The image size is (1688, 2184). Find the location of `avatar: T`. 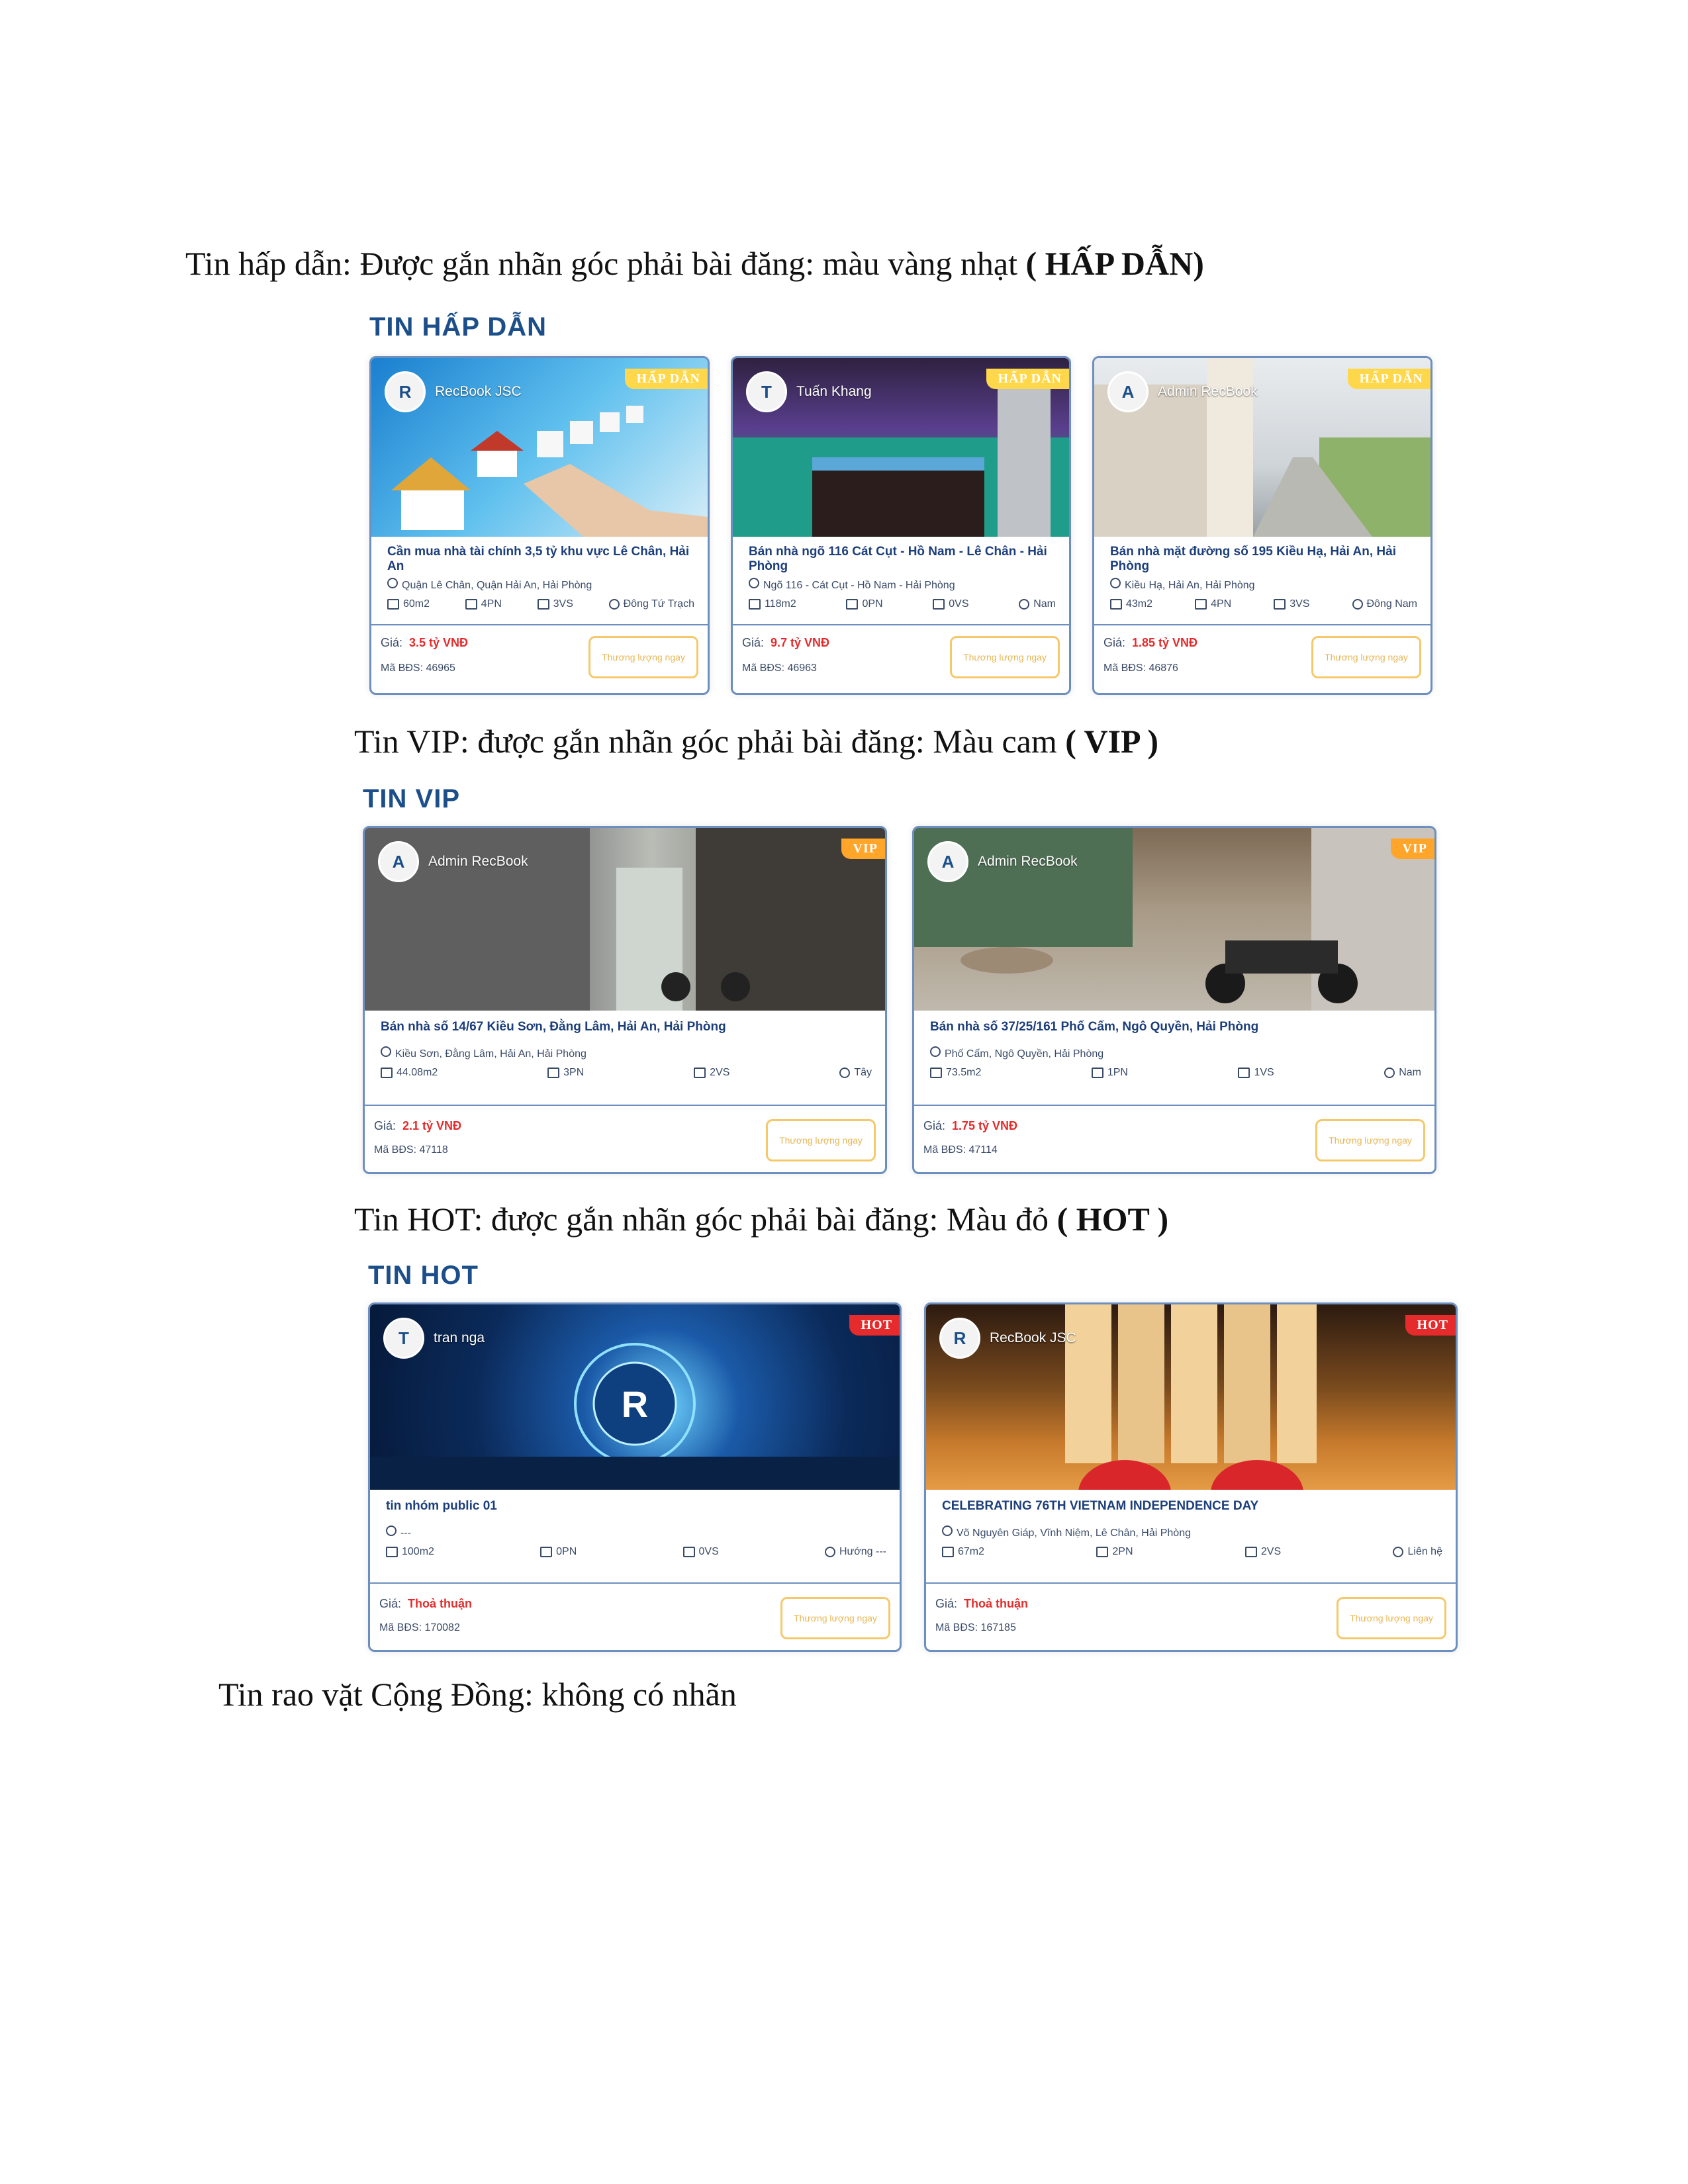

avatar: T is located at coordinates (403, 1338).